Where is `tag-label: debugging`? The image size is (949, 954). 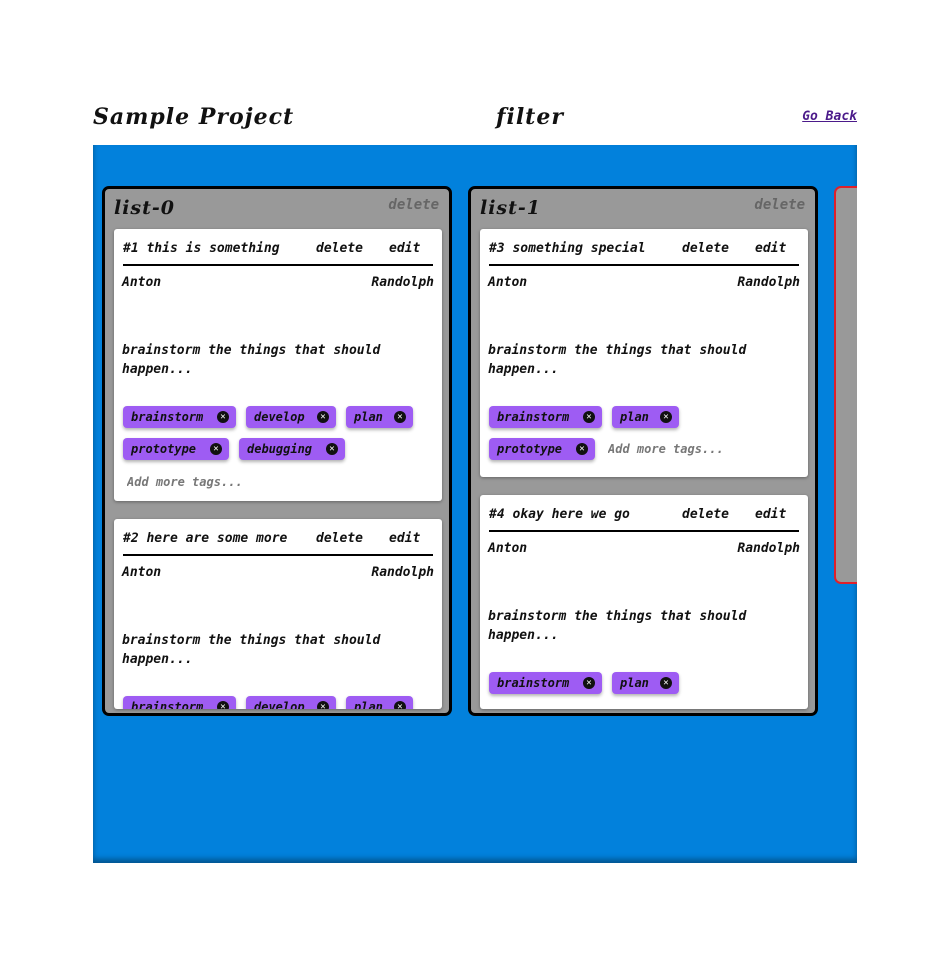
tag-label: debugging is located at coordinates (280, 449).